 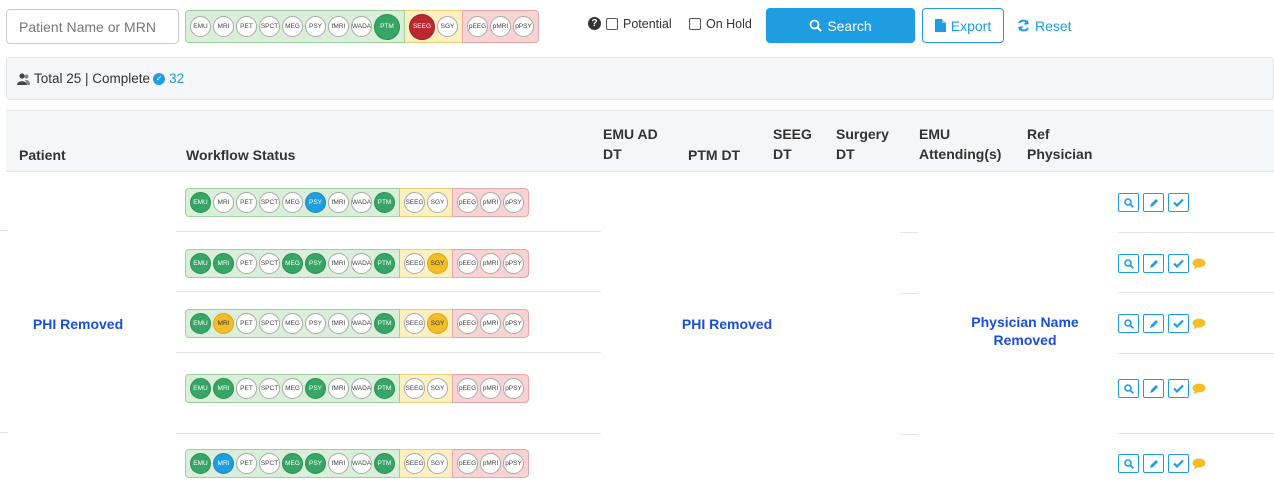 What do you see at coordinates (630, 144) in the screenshot?
I see `column-header-emu-ad-dt: EMU AD DT` at bounding box center [630, 144].